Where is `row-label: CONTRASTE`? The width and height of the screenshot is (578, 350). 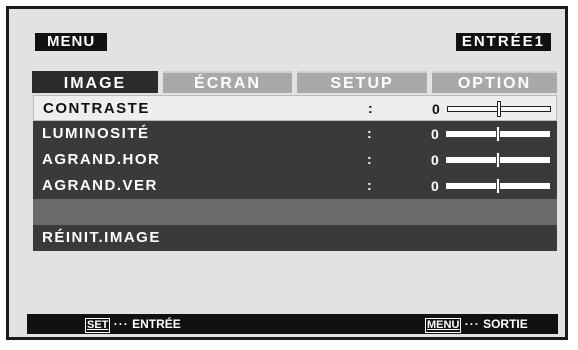 row-label: CONTRASTE is located at coordinates (96, 108).